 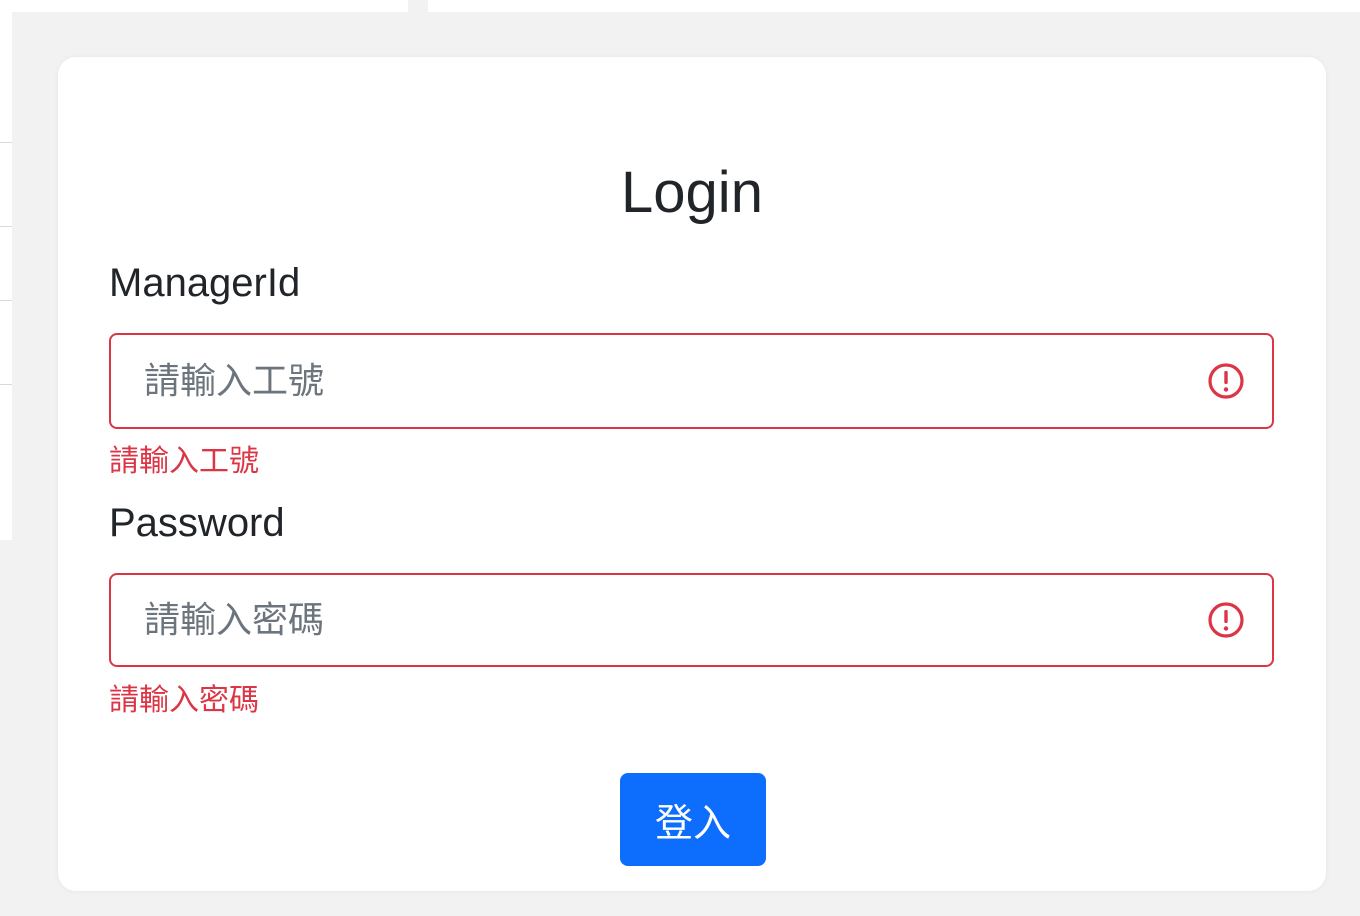 I want to click on password-field, so click(x=691, y=620).